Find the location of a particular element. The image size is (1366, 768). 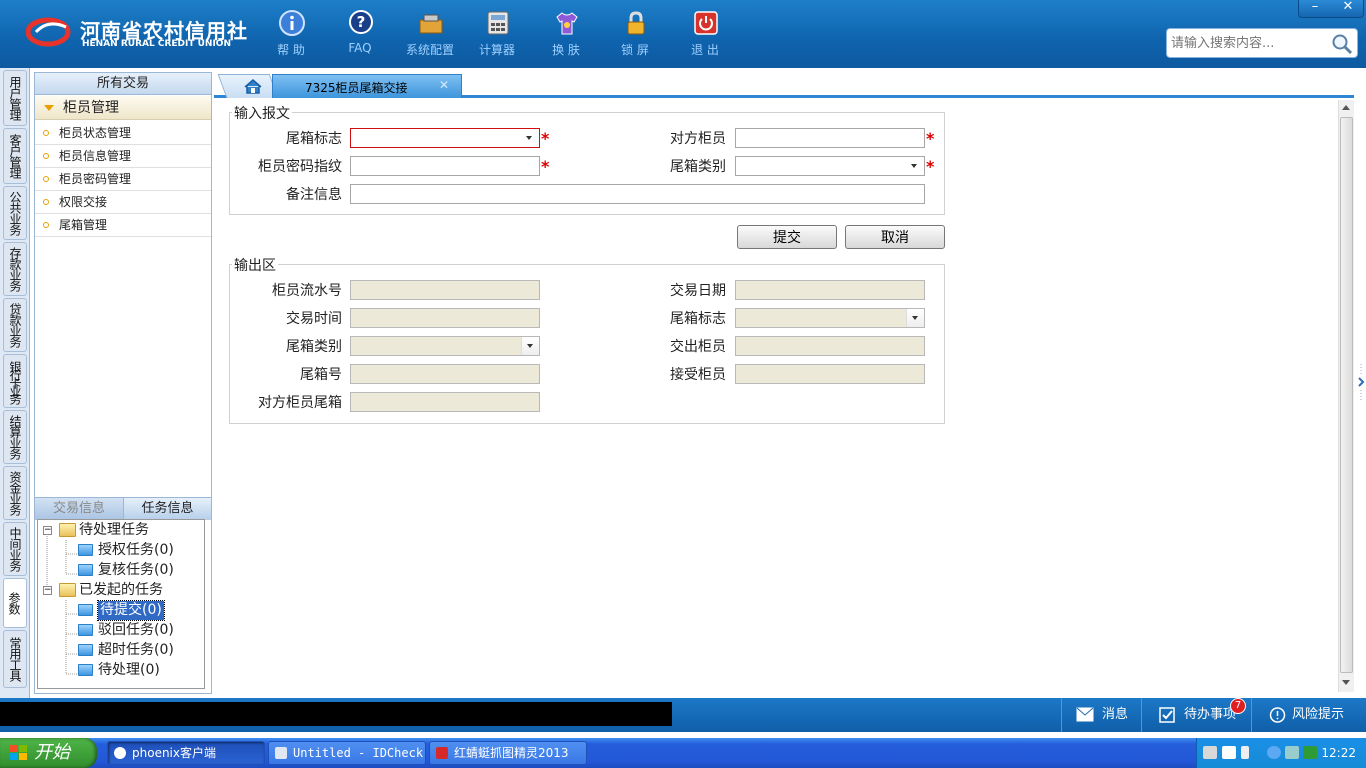

submit-button: 提交 is located at coordinates (787, 237).